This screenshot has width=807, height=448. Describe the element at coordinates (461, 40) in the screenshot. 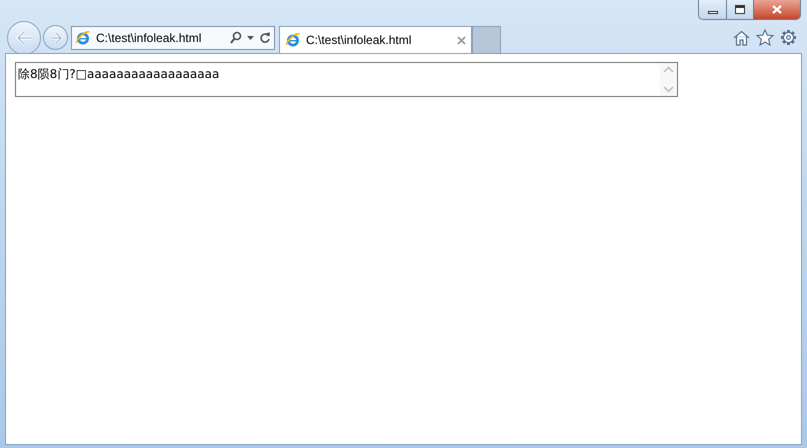

I see `close-tab-icon` at that location.